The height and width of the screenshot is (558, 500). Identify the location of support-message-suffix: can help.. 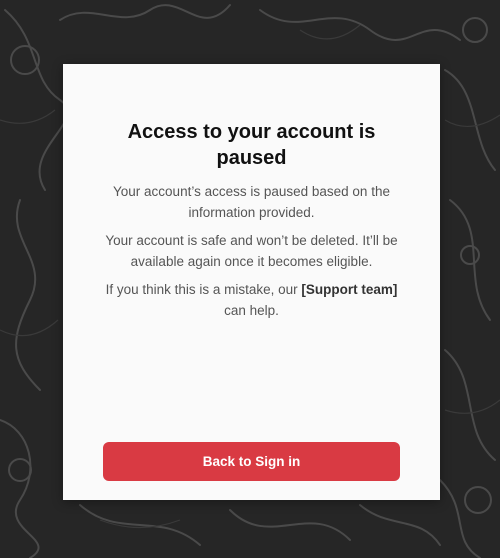
(251, 310).